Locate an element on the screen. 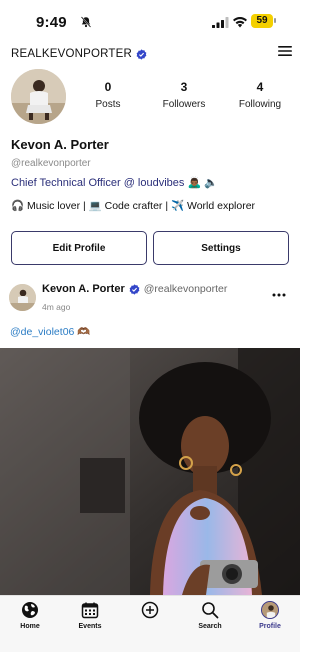 The width and height of the screenshot is (320, 652). settings-button: Settings is located at coordinates (221, 248).